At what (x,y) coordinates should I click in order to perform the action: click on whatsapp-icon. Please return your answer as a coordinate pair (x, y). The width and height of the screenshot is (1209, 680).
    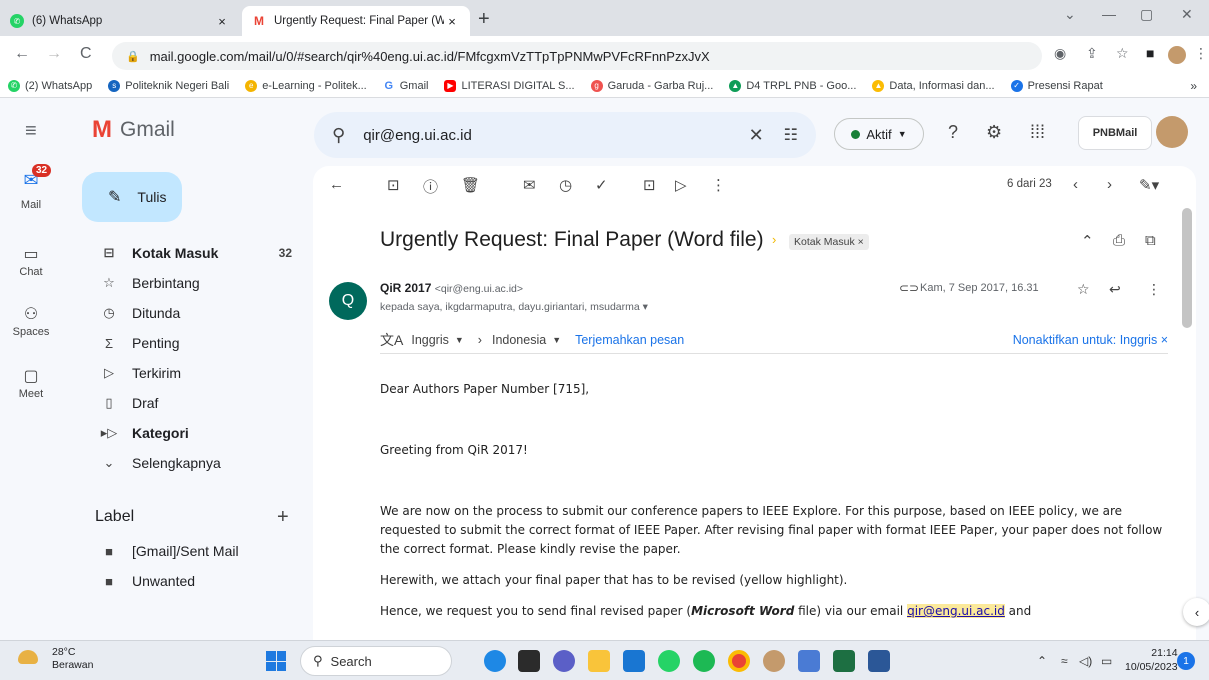
    Looking at the image, I should click on (669, 661).